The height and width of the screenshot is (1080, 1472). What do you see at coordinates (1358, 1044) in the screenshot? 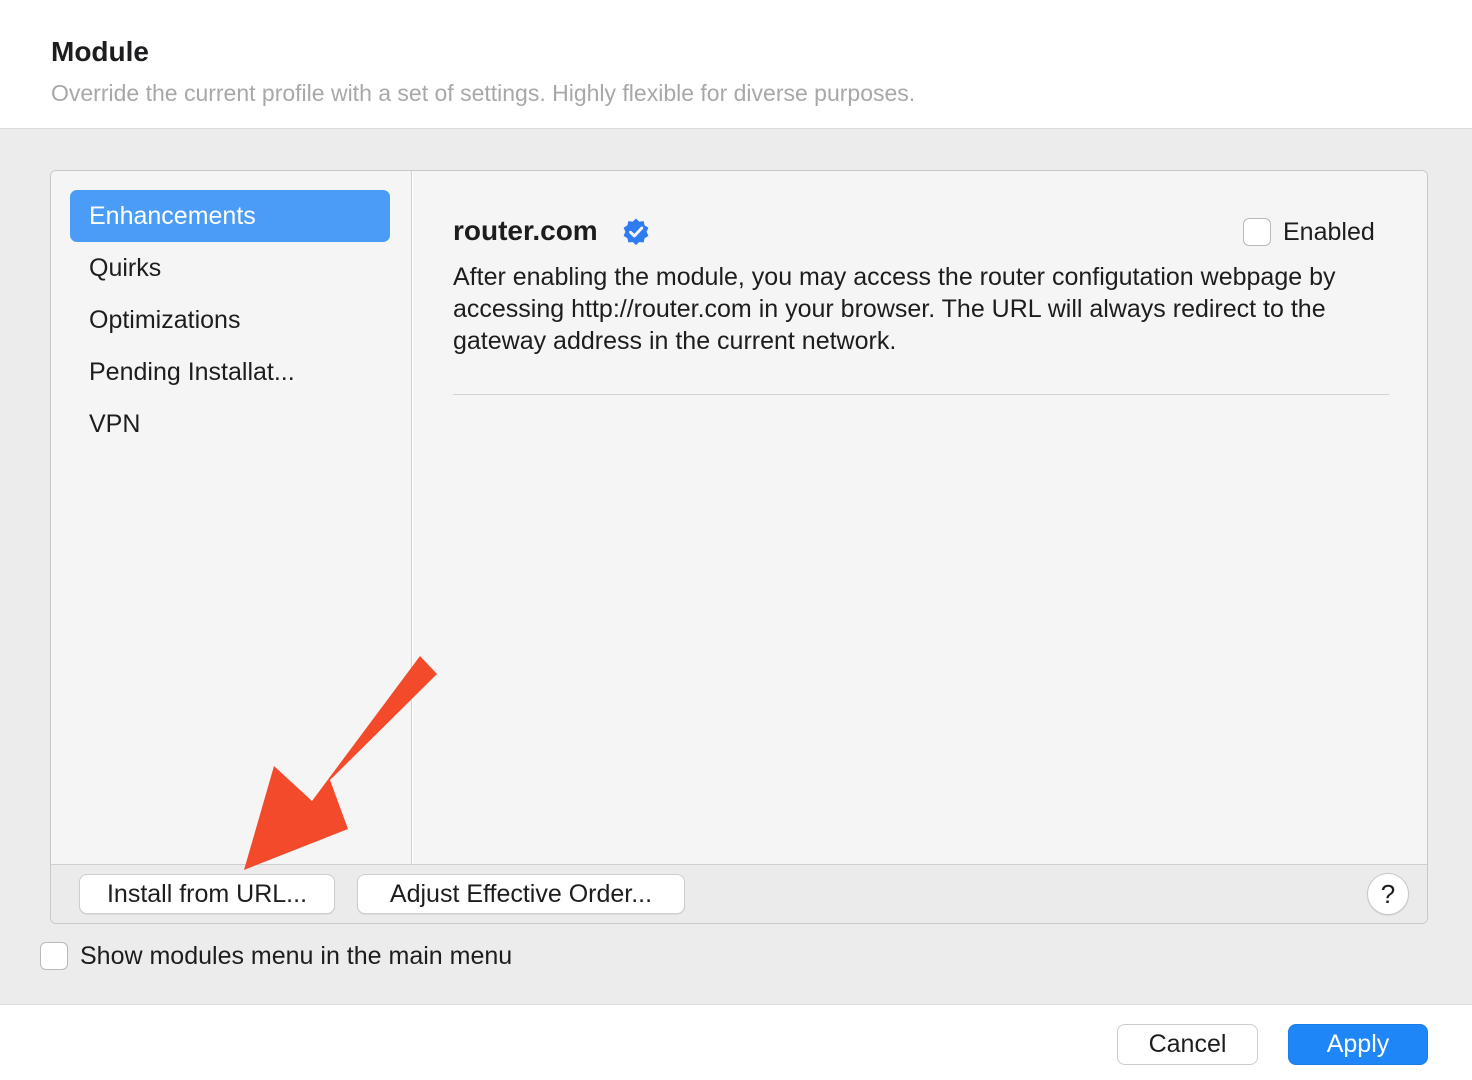
I see `apply-button: Apply` at bounding box center [1358, 1044].